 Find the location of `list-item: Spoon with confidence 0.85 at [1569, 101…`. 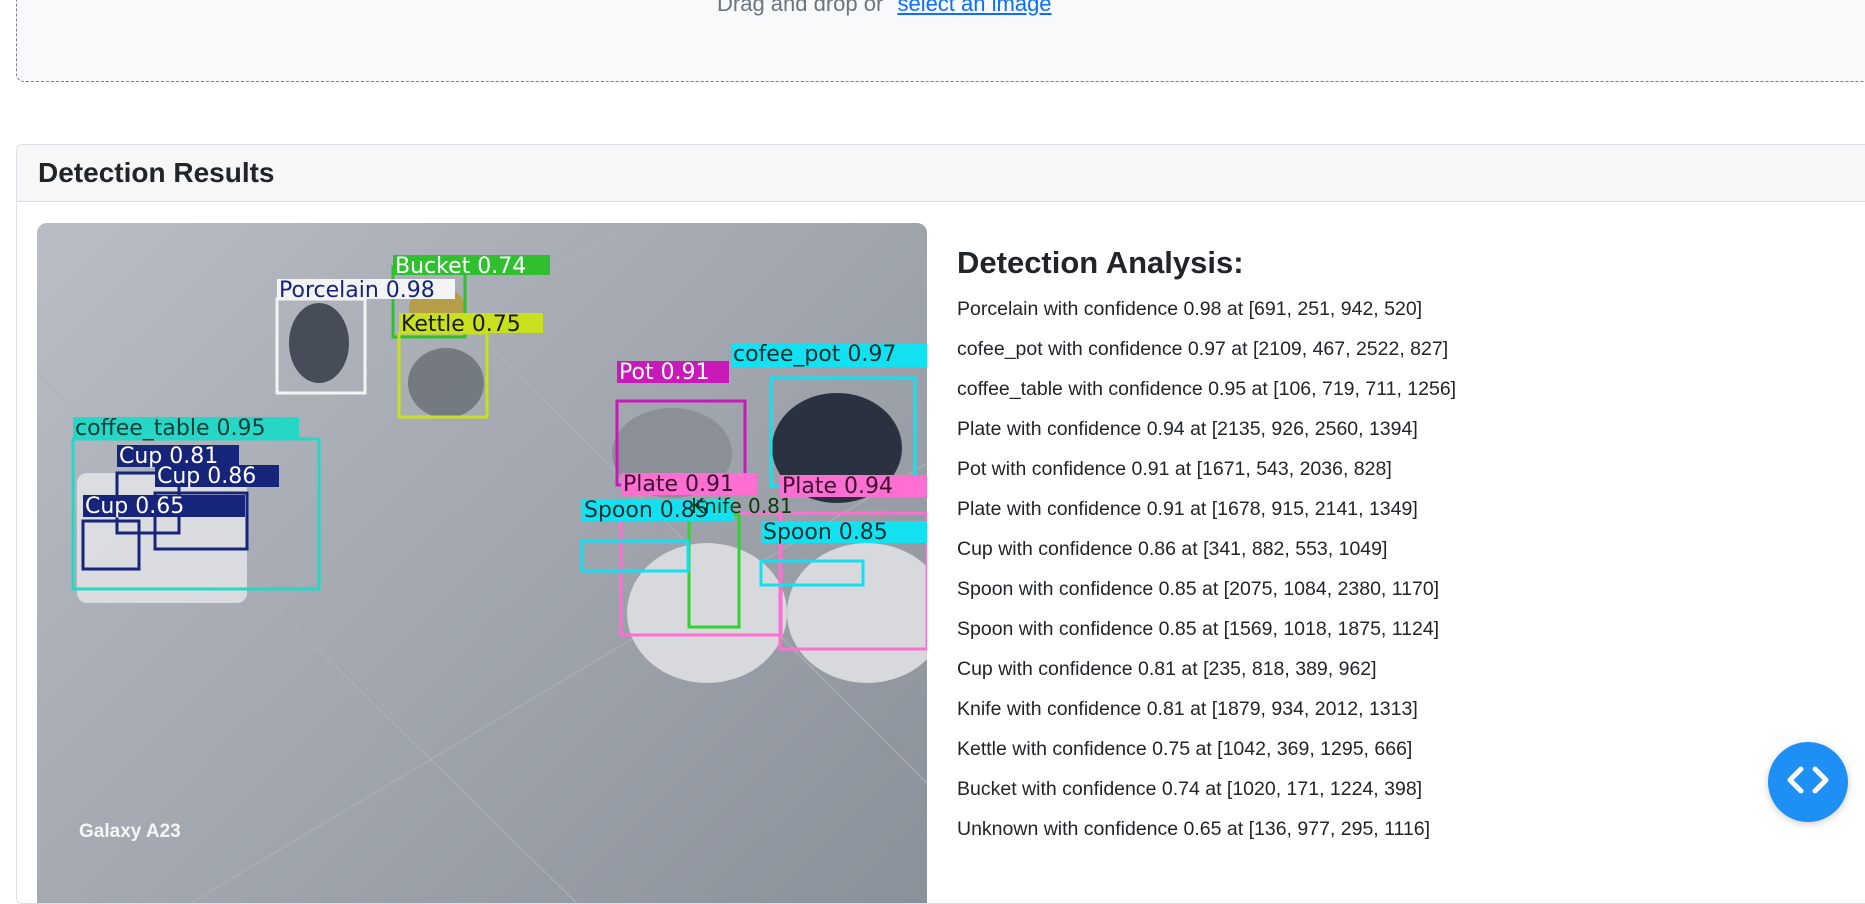

list-item: Spoon with confidence 0.85 at [1569, 101… is located at coordinates (1198, 629).